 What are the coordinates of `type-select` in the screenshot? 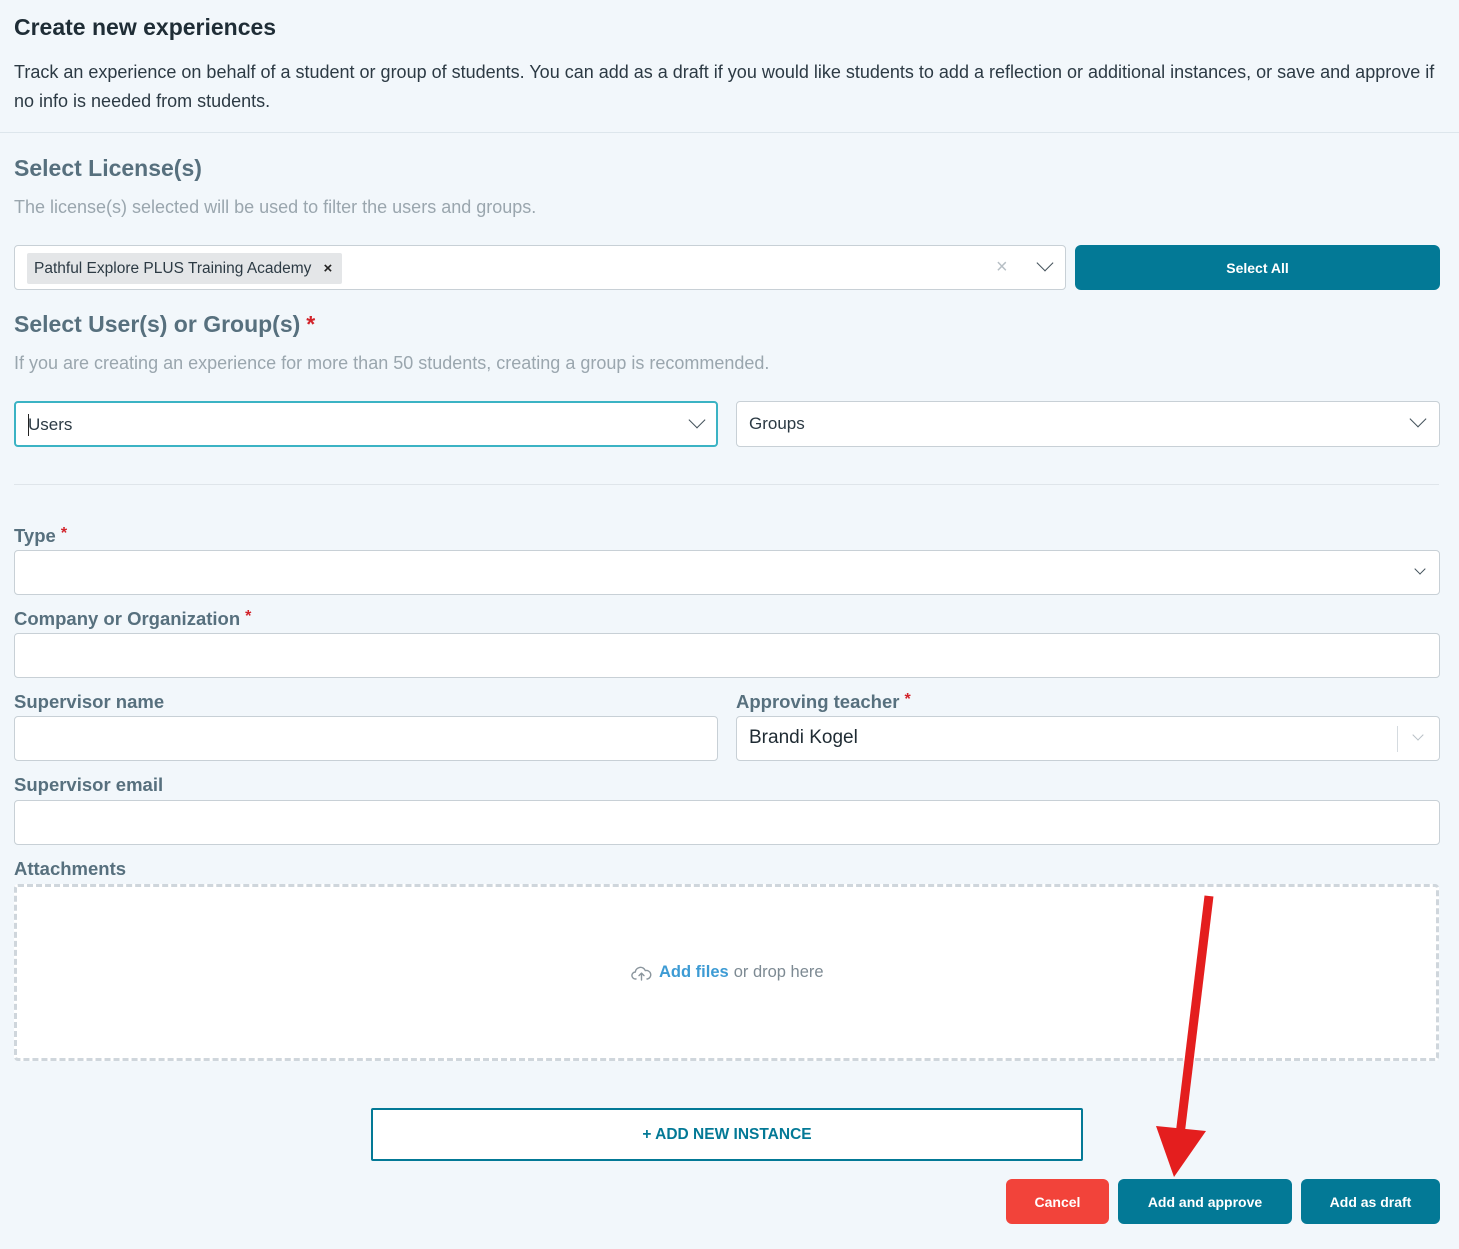 It's located at (727, 572).